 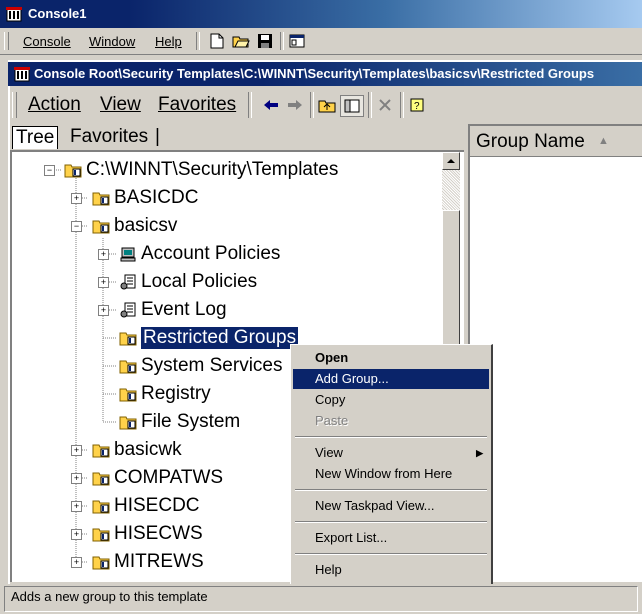 I want to click on action-menu: Action, so click(x=54, y=105).